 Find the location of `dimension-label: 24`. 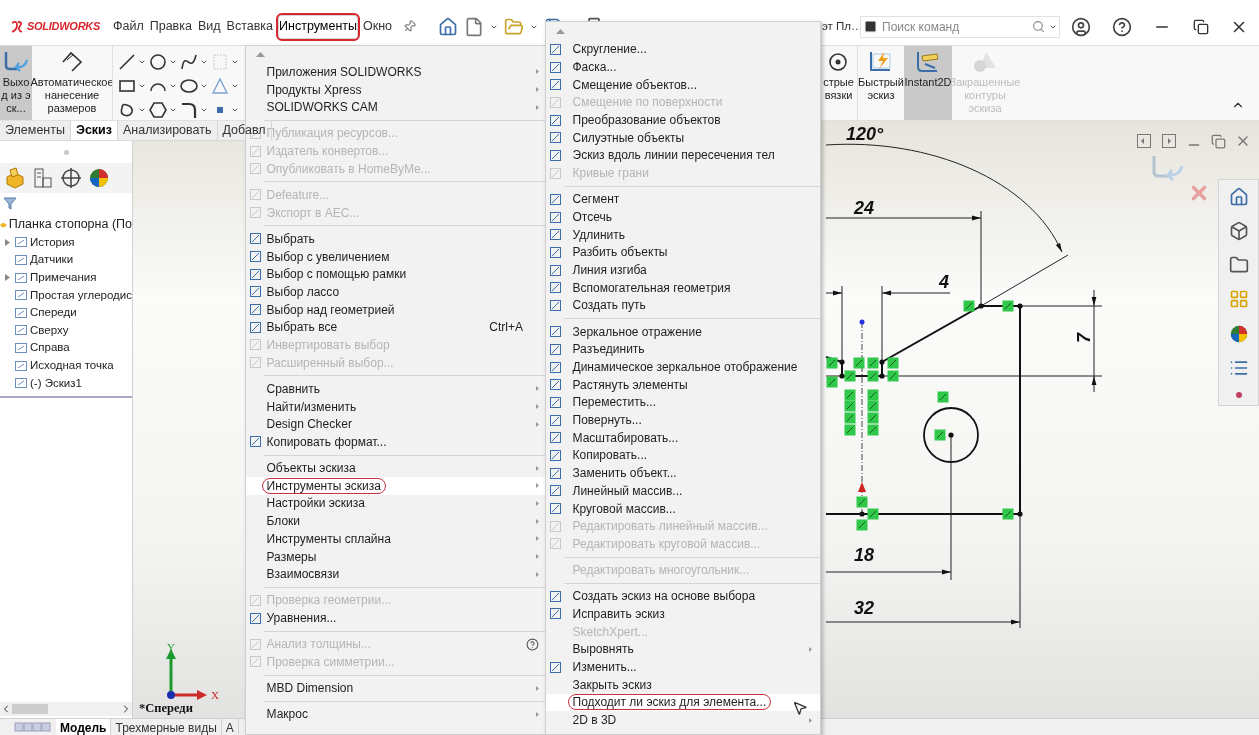

dimension-label: 24 is located at coordinates (864, 208).